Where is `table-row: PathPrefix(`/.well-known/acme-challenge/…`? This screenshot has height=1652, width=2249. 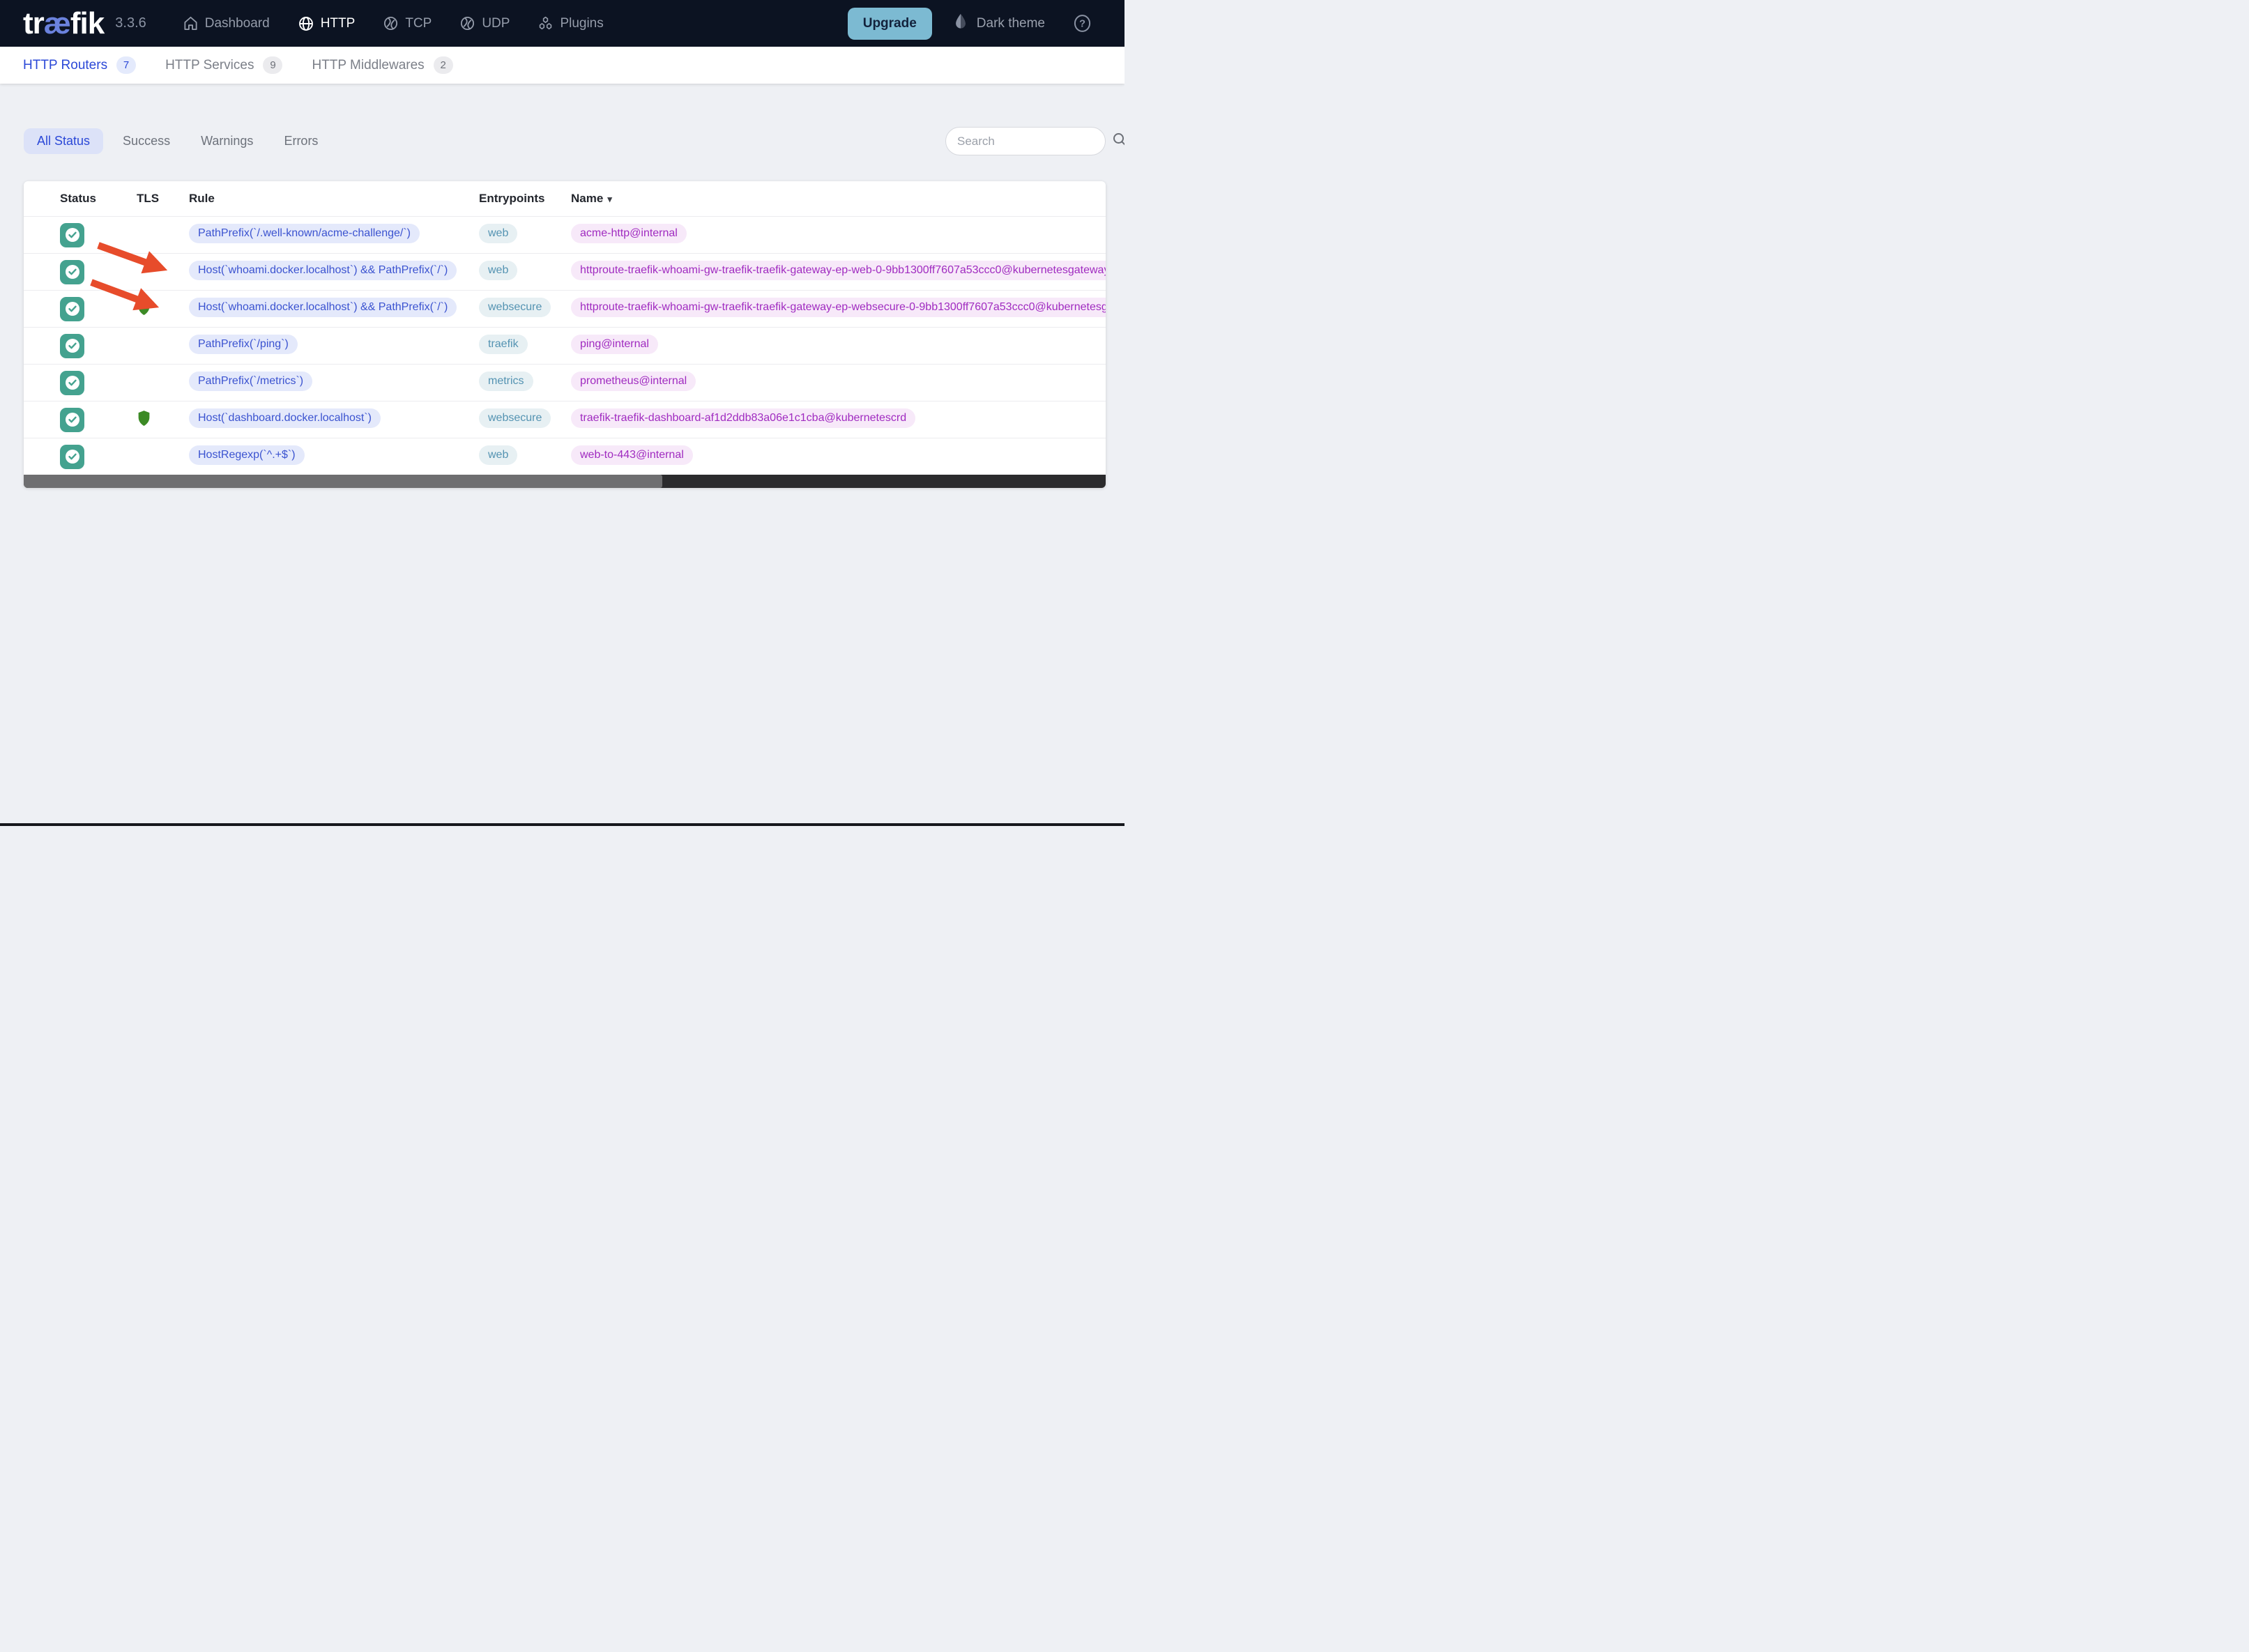 table-row: PathPrefix(`/.well-known/acme-challenge/… is located at coordinates (565, 234).